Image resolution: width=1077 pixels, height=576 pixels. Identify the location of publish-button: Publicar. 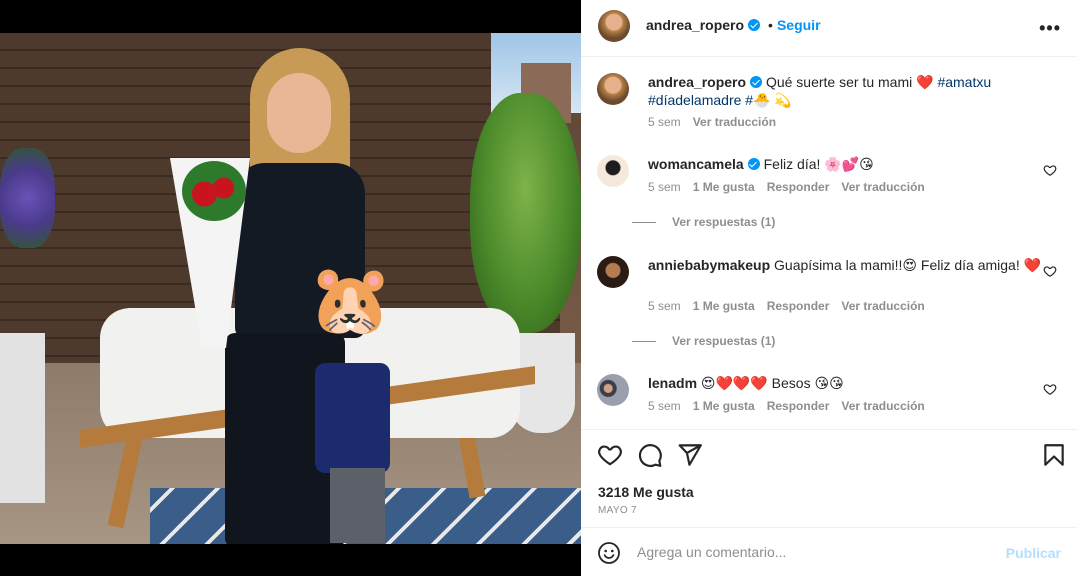
(1033, 553).